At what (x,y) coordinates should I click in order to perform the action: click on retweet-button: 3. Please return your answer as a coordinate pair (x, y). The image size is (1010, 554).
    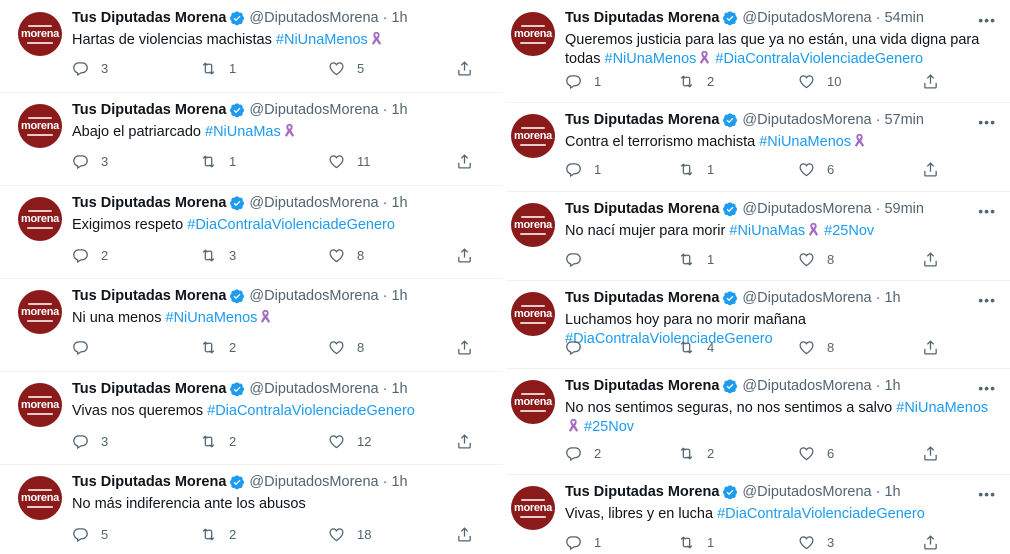
    Looking at the image, I should click on (218, 255).